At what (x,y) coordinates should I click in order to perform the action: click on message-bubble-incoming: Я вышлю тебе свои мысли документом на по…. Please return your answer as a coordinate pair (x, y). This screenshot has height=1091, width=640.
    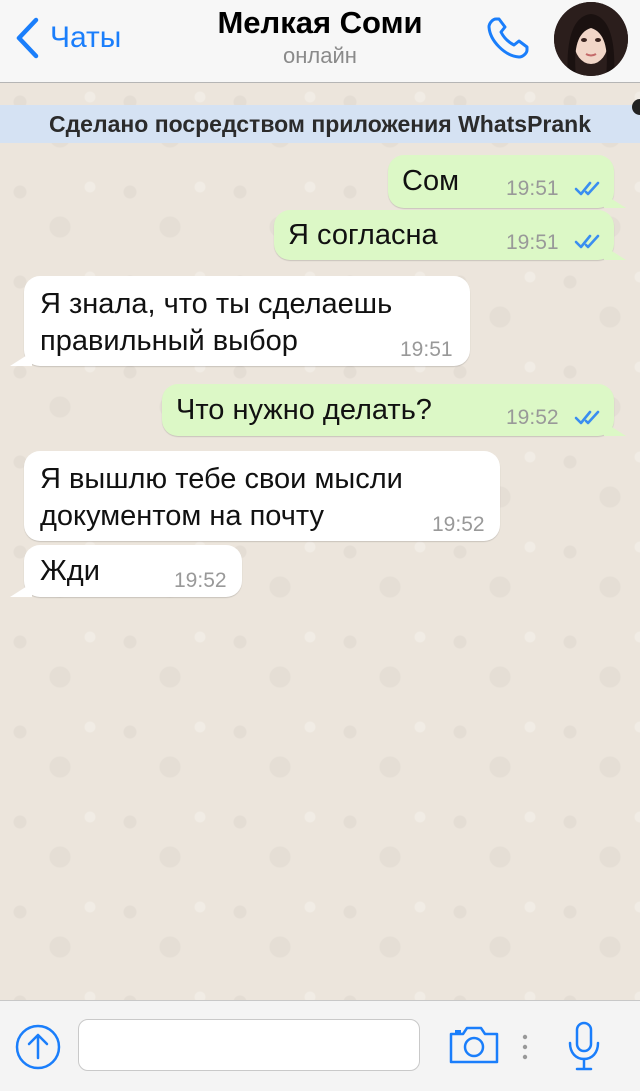
    Looking at the image, I should click on (262, 496).